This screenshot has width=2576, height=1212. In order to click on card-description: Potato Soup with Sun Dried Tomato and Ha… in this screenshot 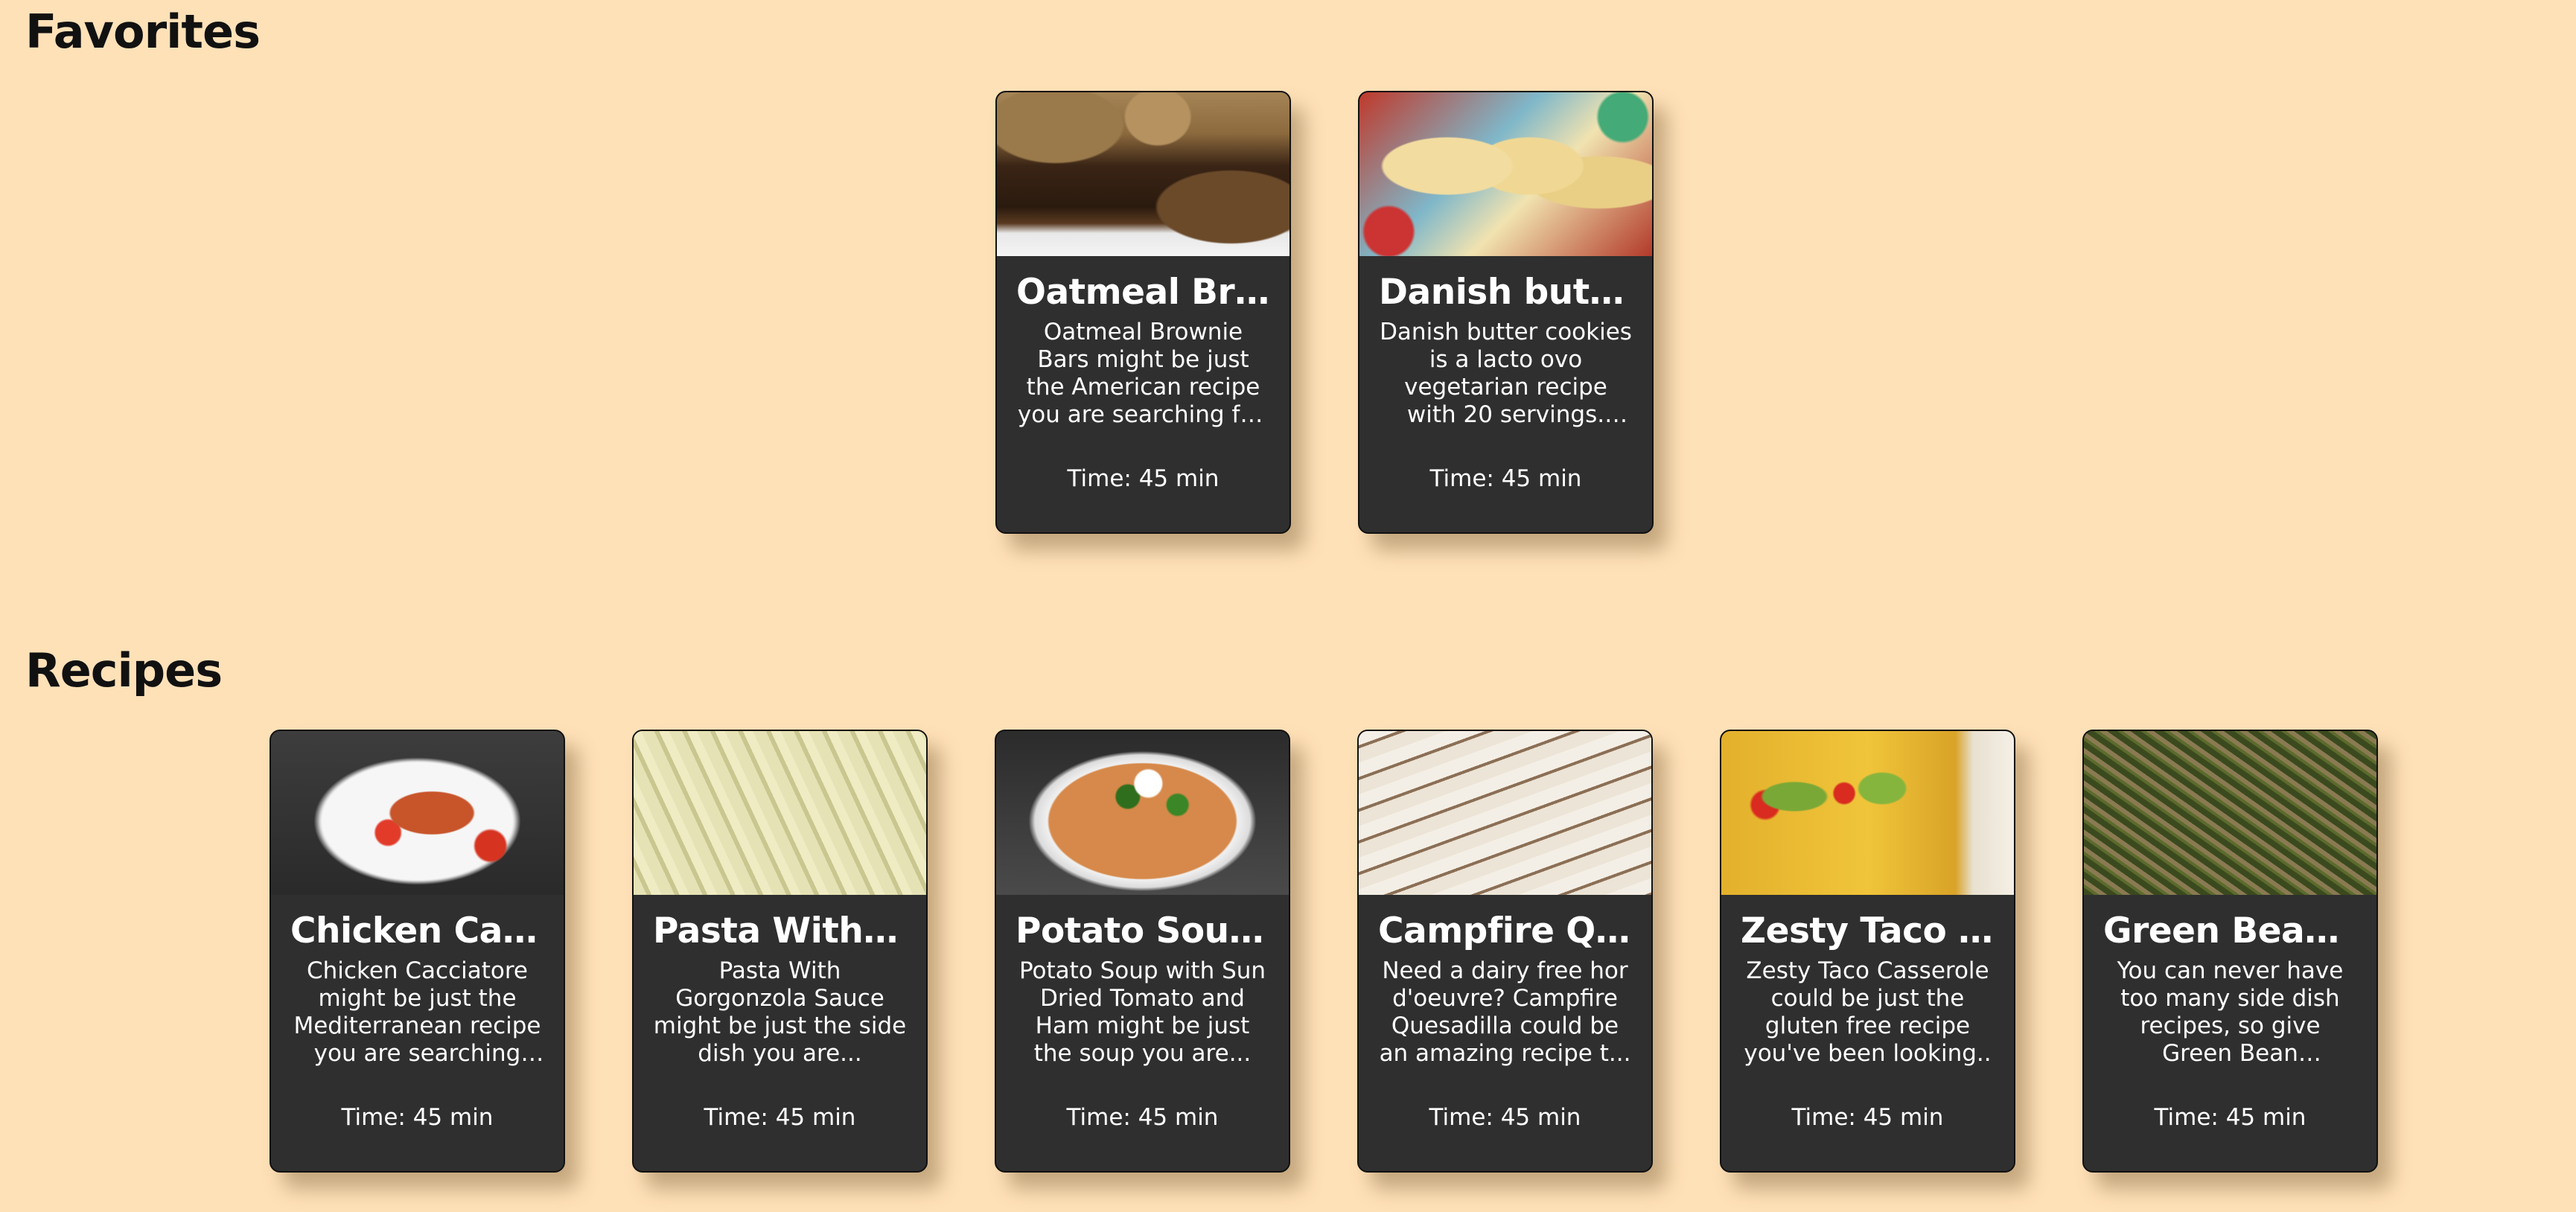, I will do `click(1142, 1012)`.